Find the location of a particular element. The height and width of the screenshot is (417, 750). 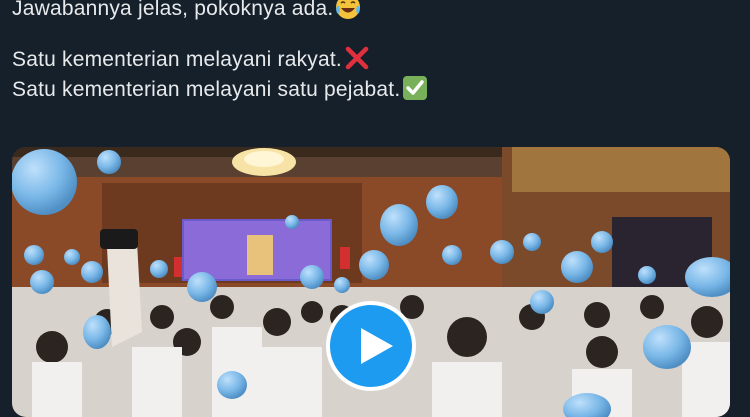

tweet-line-1: Jawabannya jelas, pokoknya ada. is located at coordinates (372, 12).